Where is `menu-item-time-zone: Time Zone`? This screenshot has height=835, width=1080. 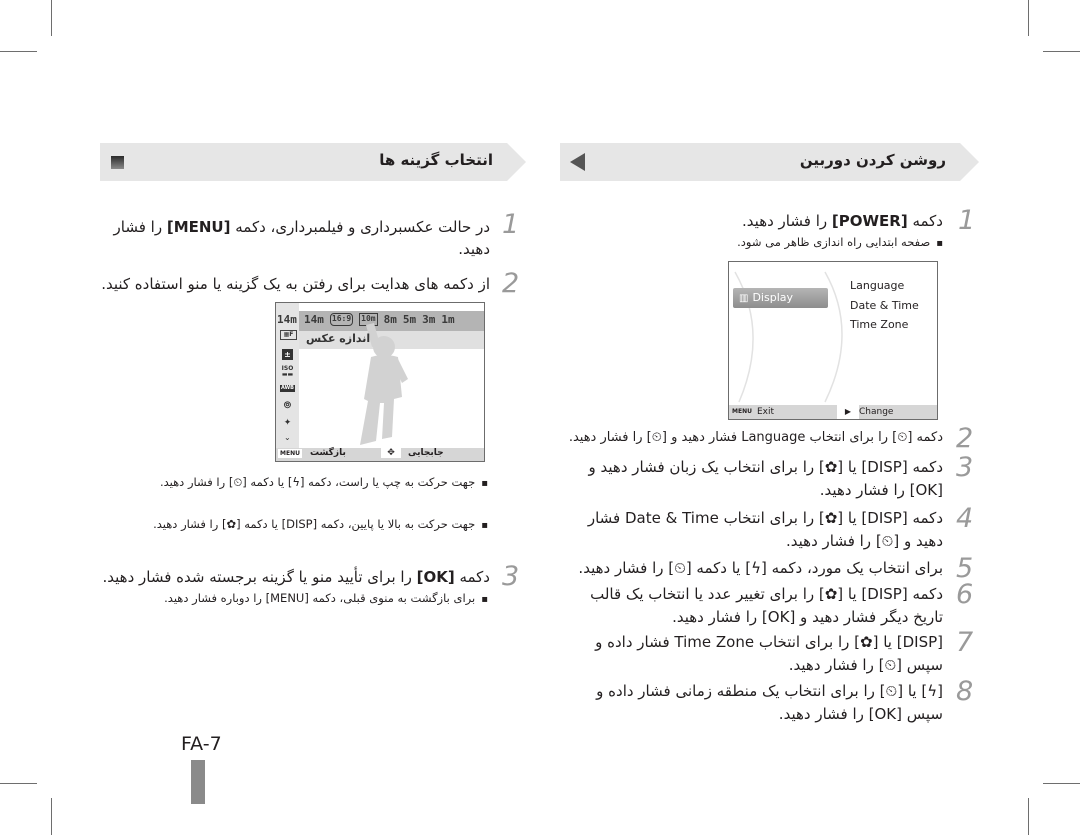
menu-item-time-zone: Time Zone is located at coordinates (879, 324).